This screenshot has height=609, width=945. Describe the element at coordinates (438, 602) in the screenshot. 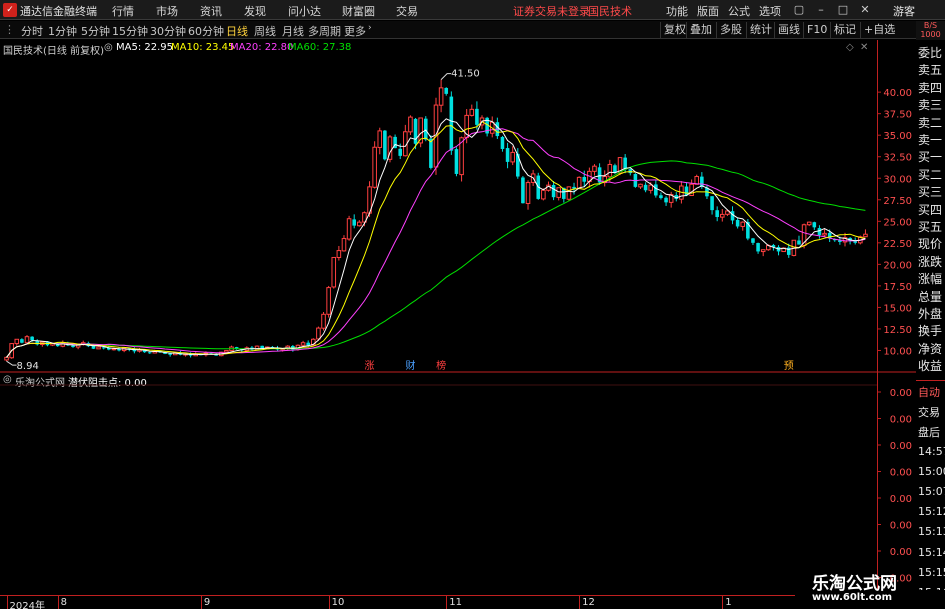

I see `date-axis: 2024年 8 9 10 11 12 1` at that location.